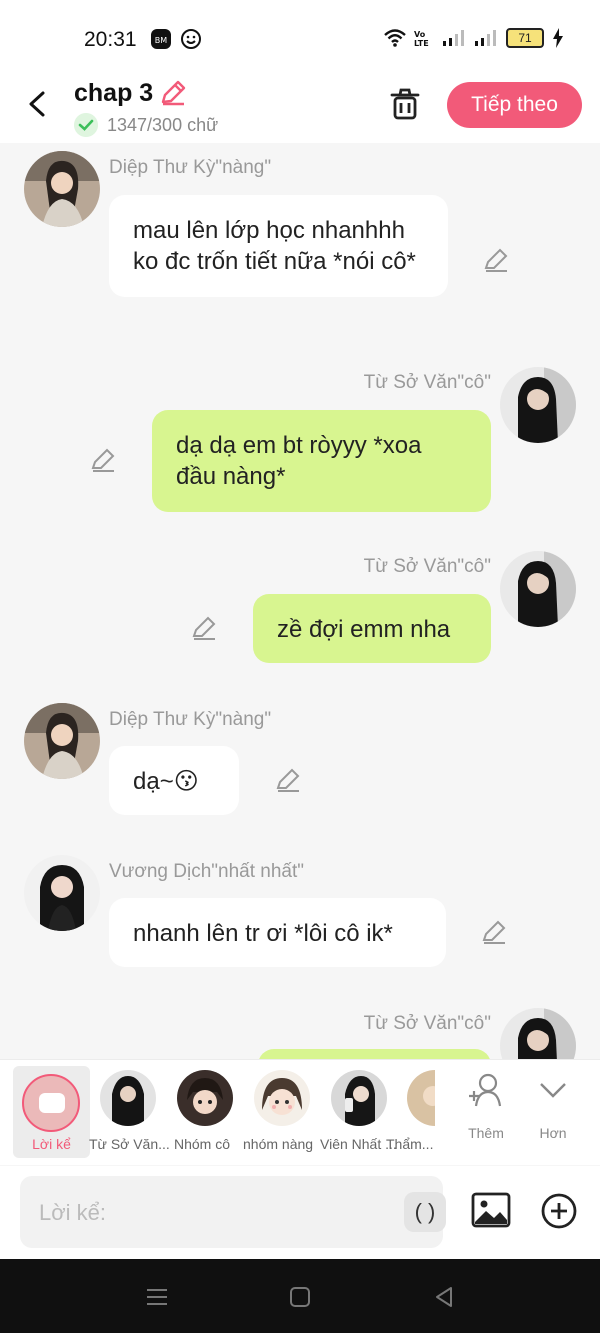 Image resolution: width=600 pixels, height=1333 pixels. What do you see at coordinates (174, 780) in the screenshot?
I see `message-bubble: dạ~😗` at bounding box center [174, 780].